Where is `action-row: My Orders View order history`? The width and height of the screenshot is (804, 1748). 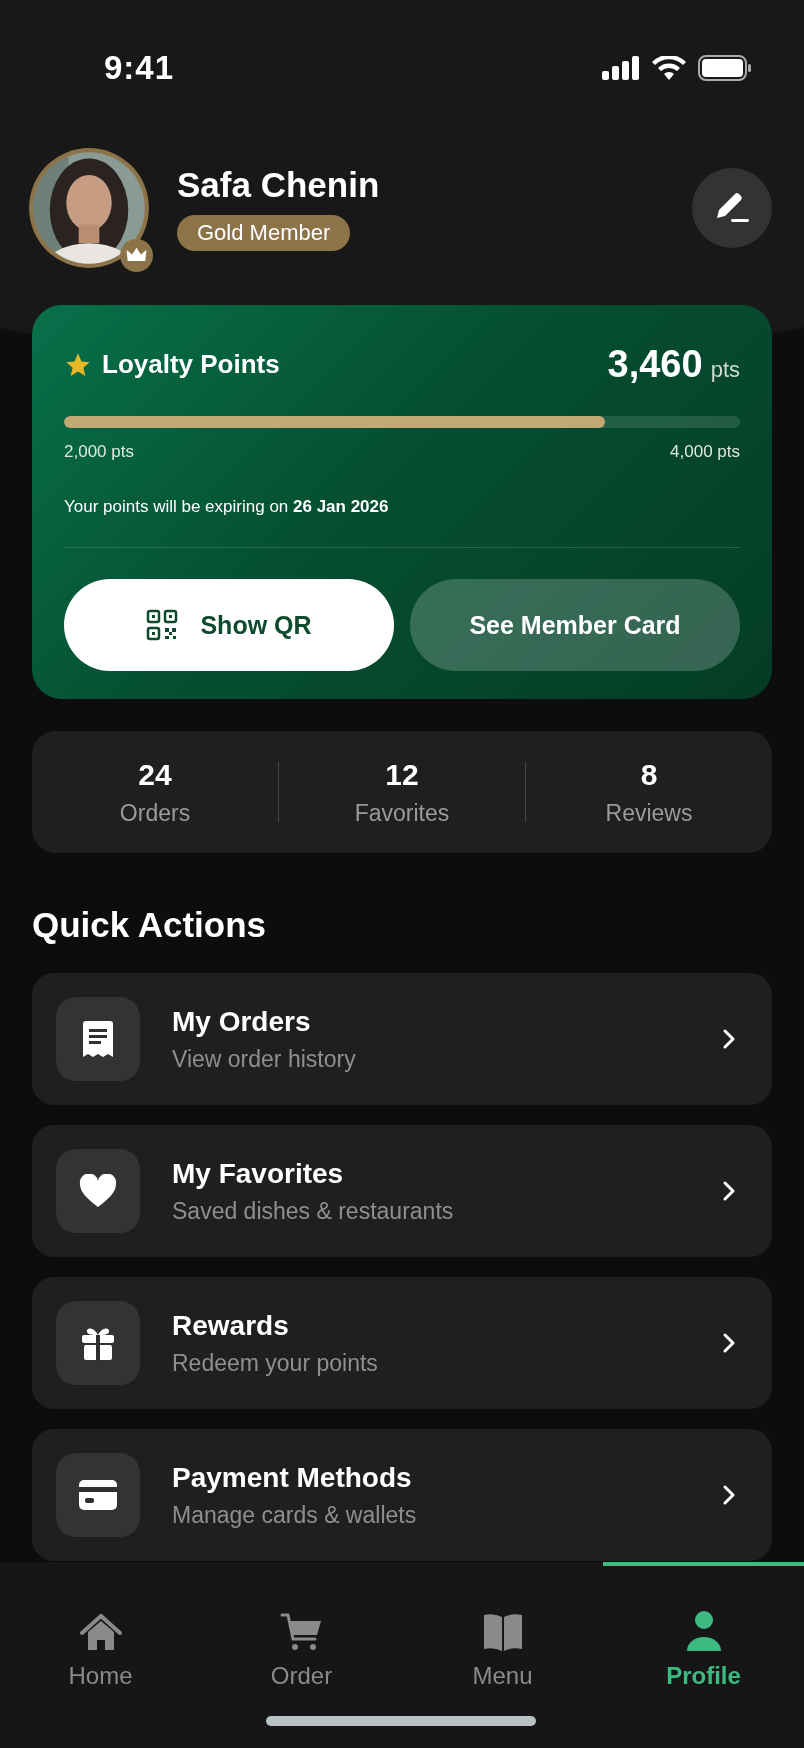
action-row: My Orders View order history is located at coordinates (402, 1039).